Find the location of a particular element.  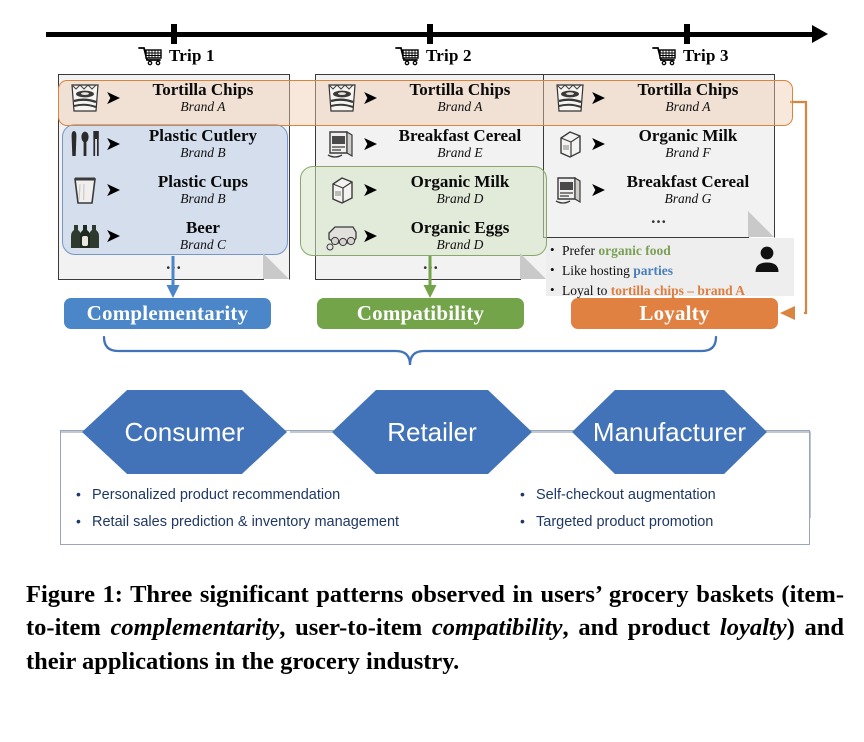

pattern-label: Compatibility is located at coordinates (420, 313).